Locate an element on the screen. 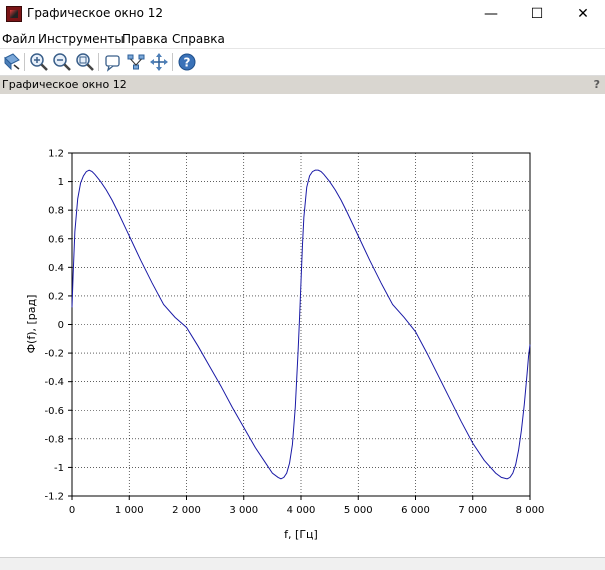 The height and width of the screenshot is (570, 605). rotate-icon is located at coordinates (12, 62).